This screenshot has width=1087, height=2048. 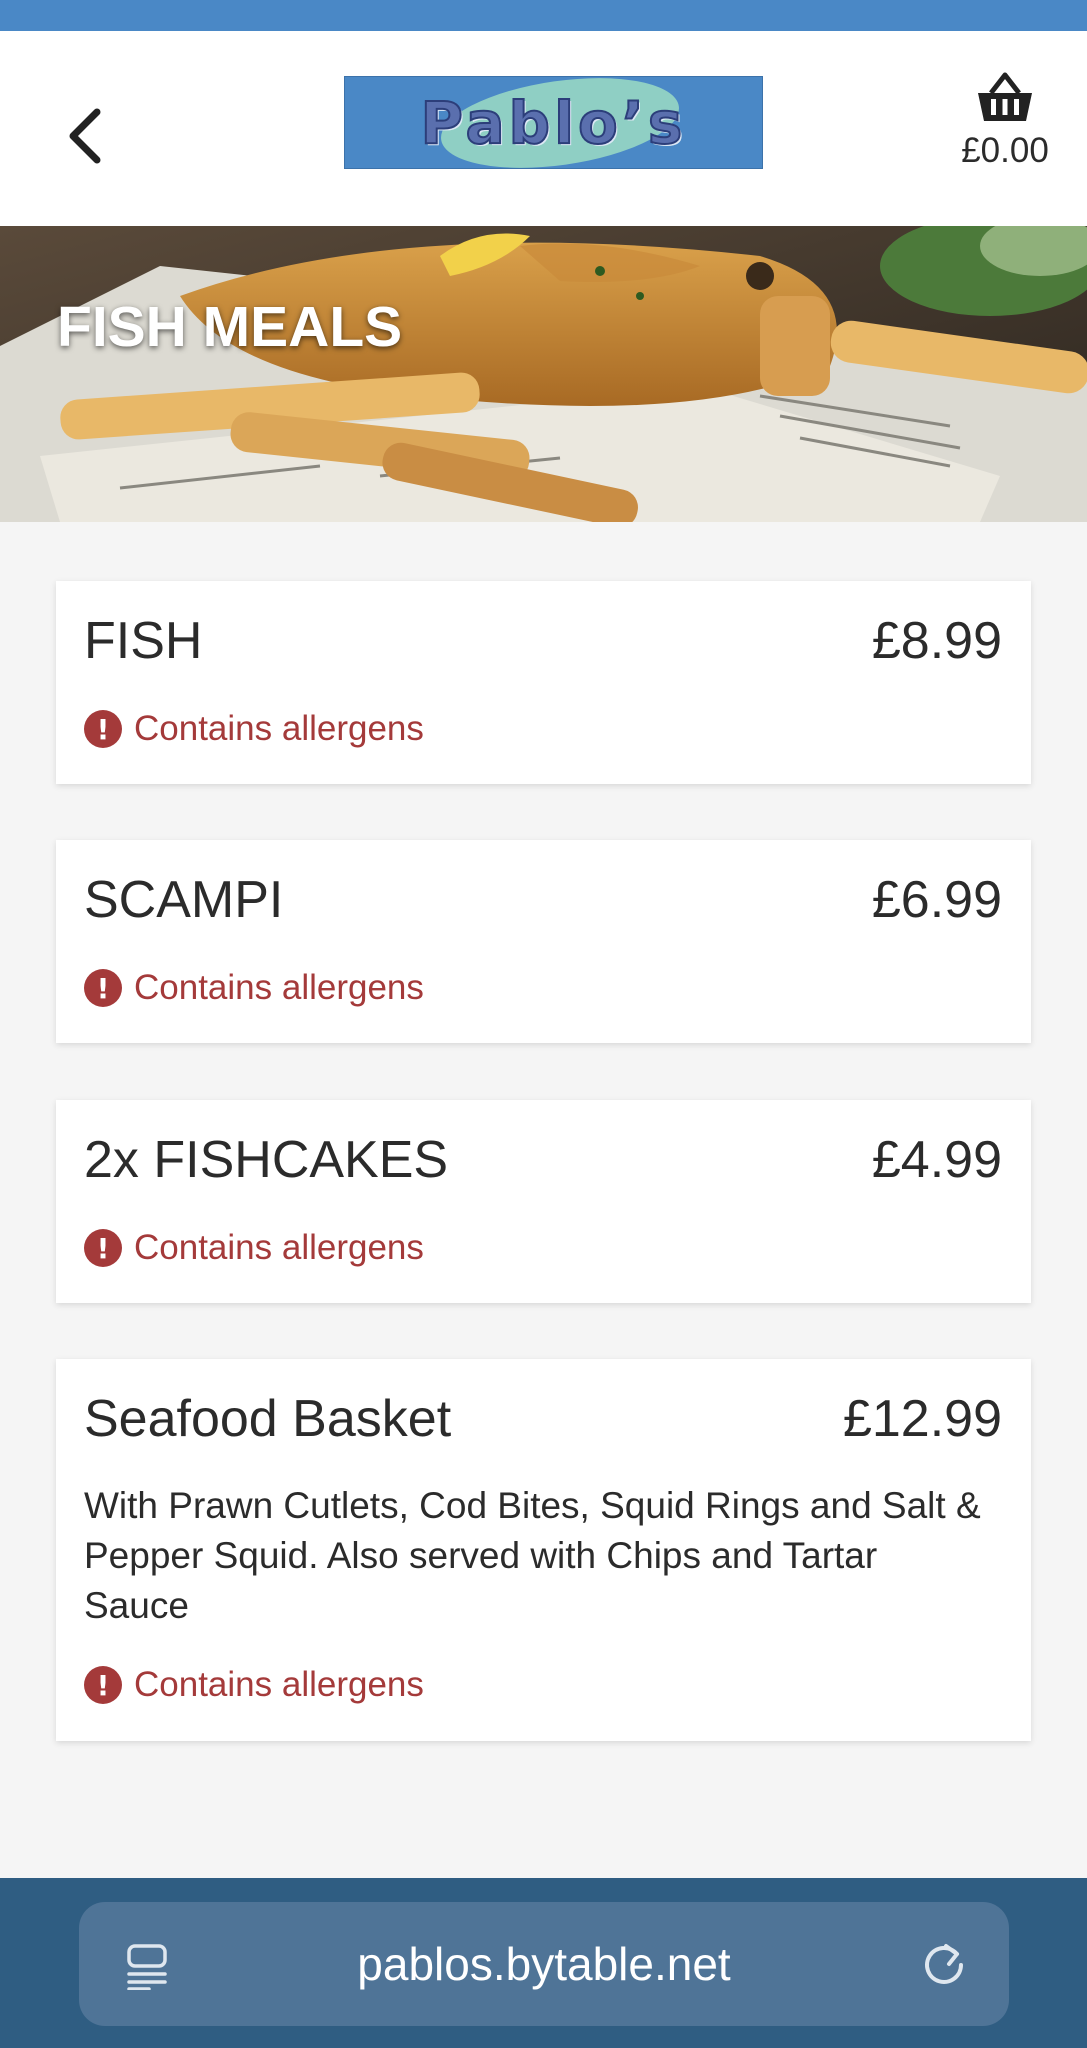 I want to click on item-name: 2x FISHCAKES, so click(x=266, y=1160).